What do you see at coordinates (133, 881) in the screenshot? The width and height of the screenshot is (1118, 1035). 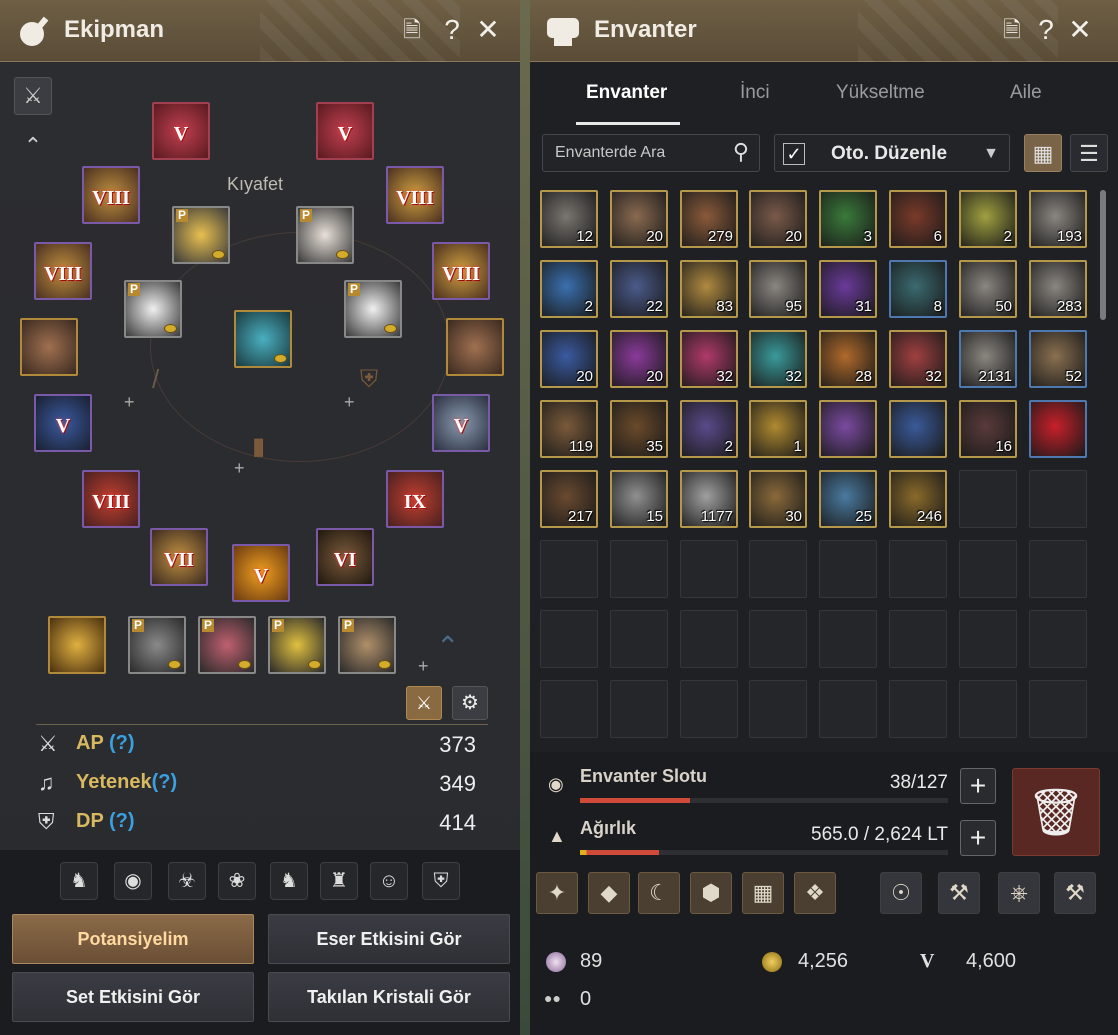 I see `mask-icon: ◉` at bounding box center [133, 881].